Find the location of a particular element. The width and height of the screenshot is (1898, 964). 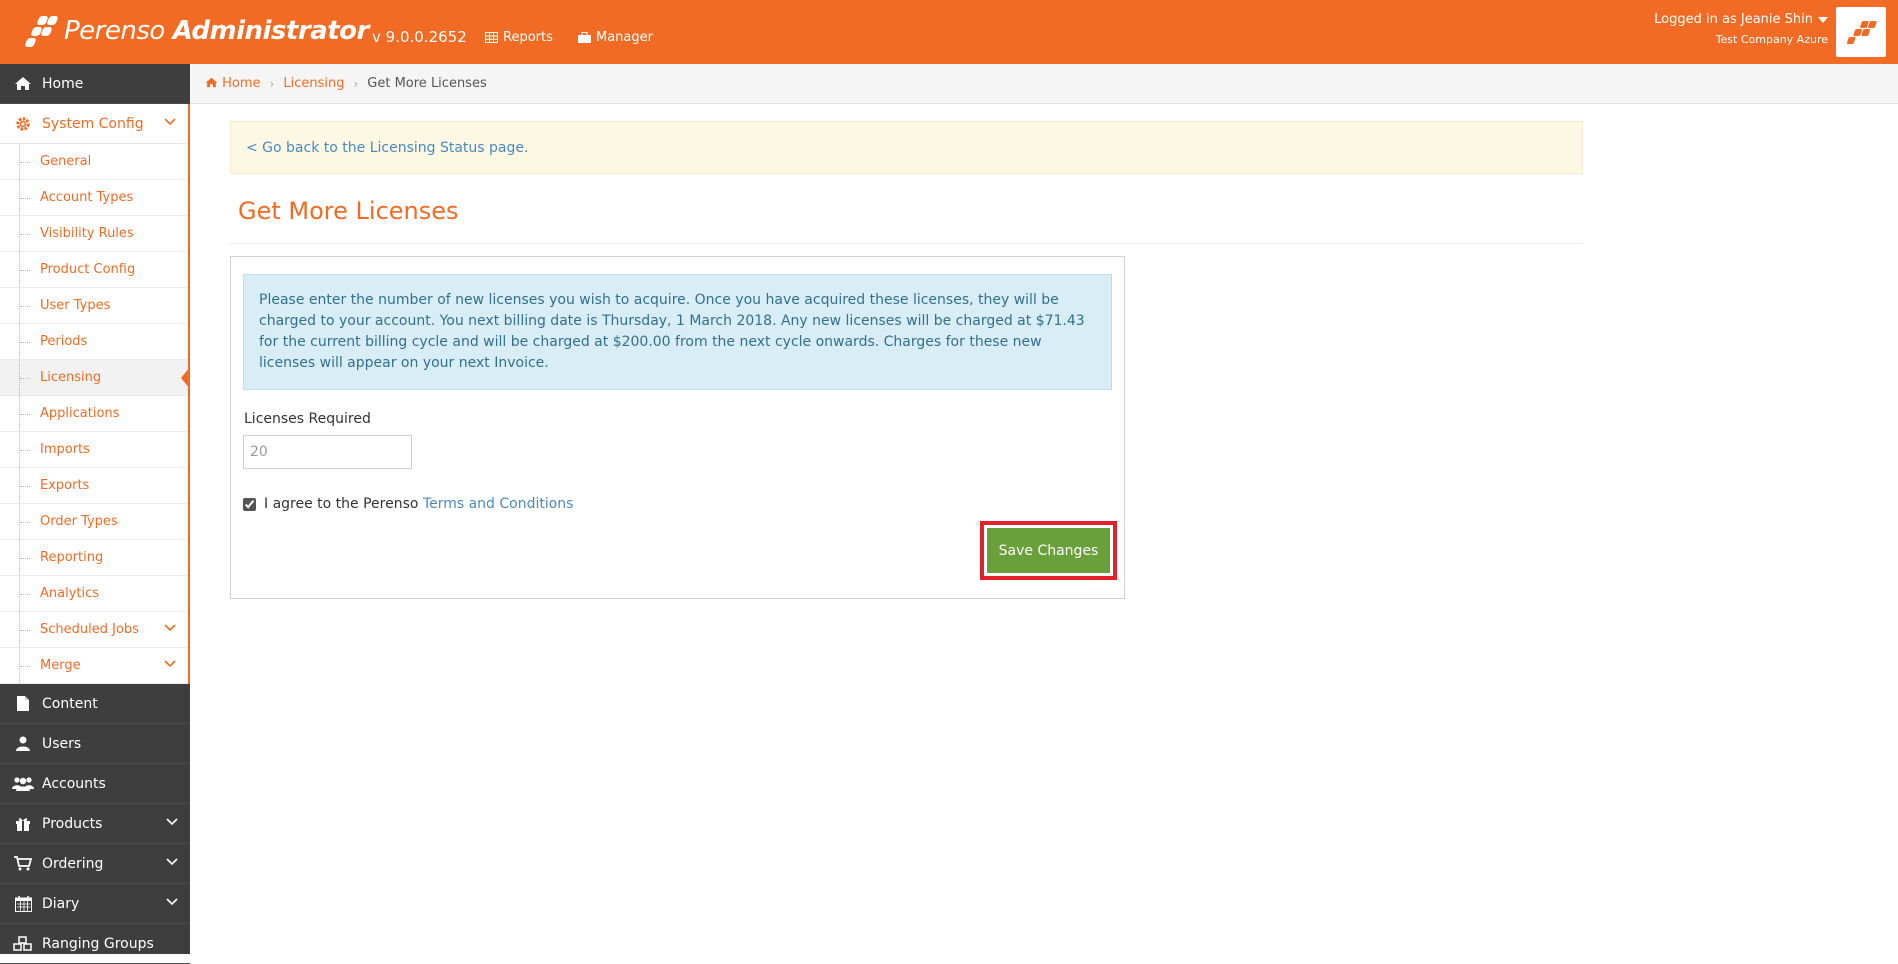

sidebar-sub-applications: Applications is located at coordinates (94, 414).